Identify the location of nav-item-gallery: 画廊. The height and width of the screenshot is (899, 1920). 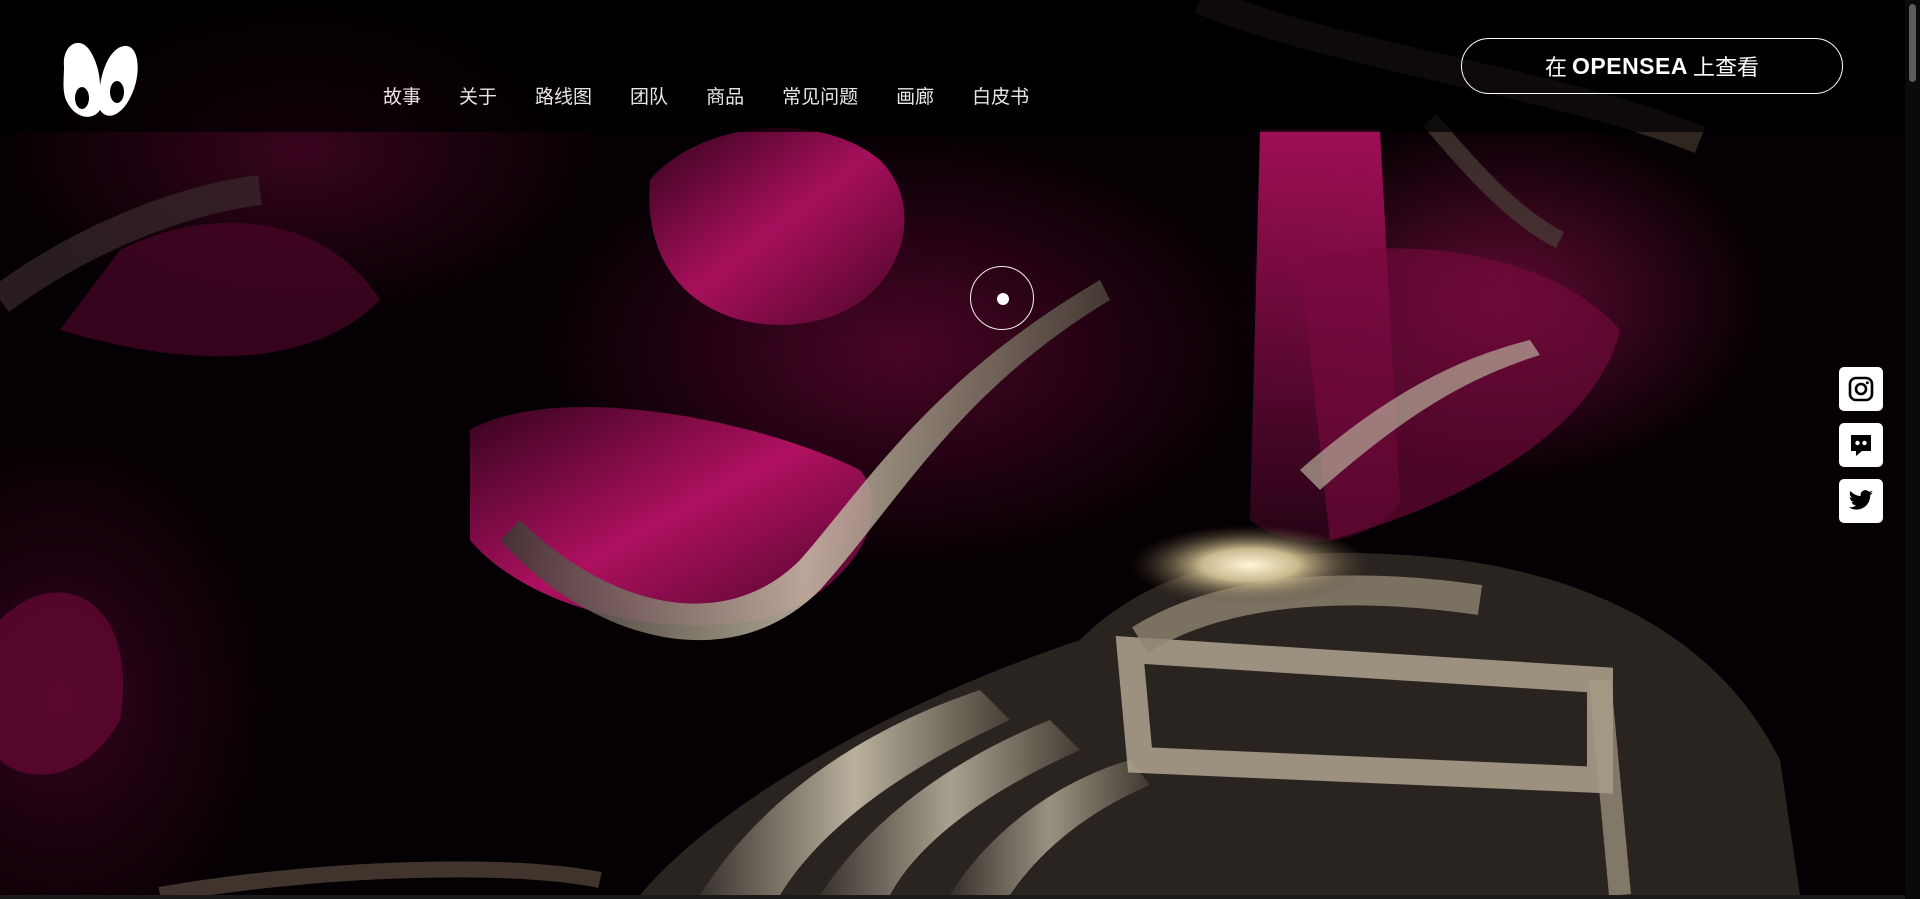
(915, 97).